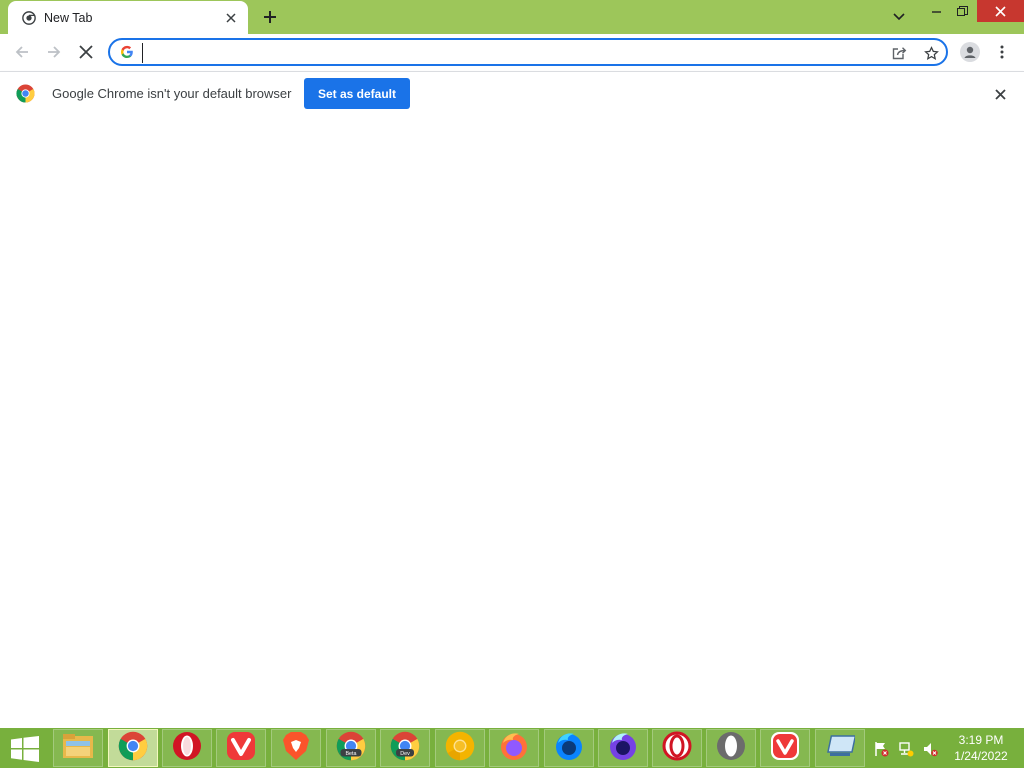 The image size is (1024, 768). Describe the element at coordinates (405, 754) in the screenshot. I see `dev-badge: Dev` at that location.